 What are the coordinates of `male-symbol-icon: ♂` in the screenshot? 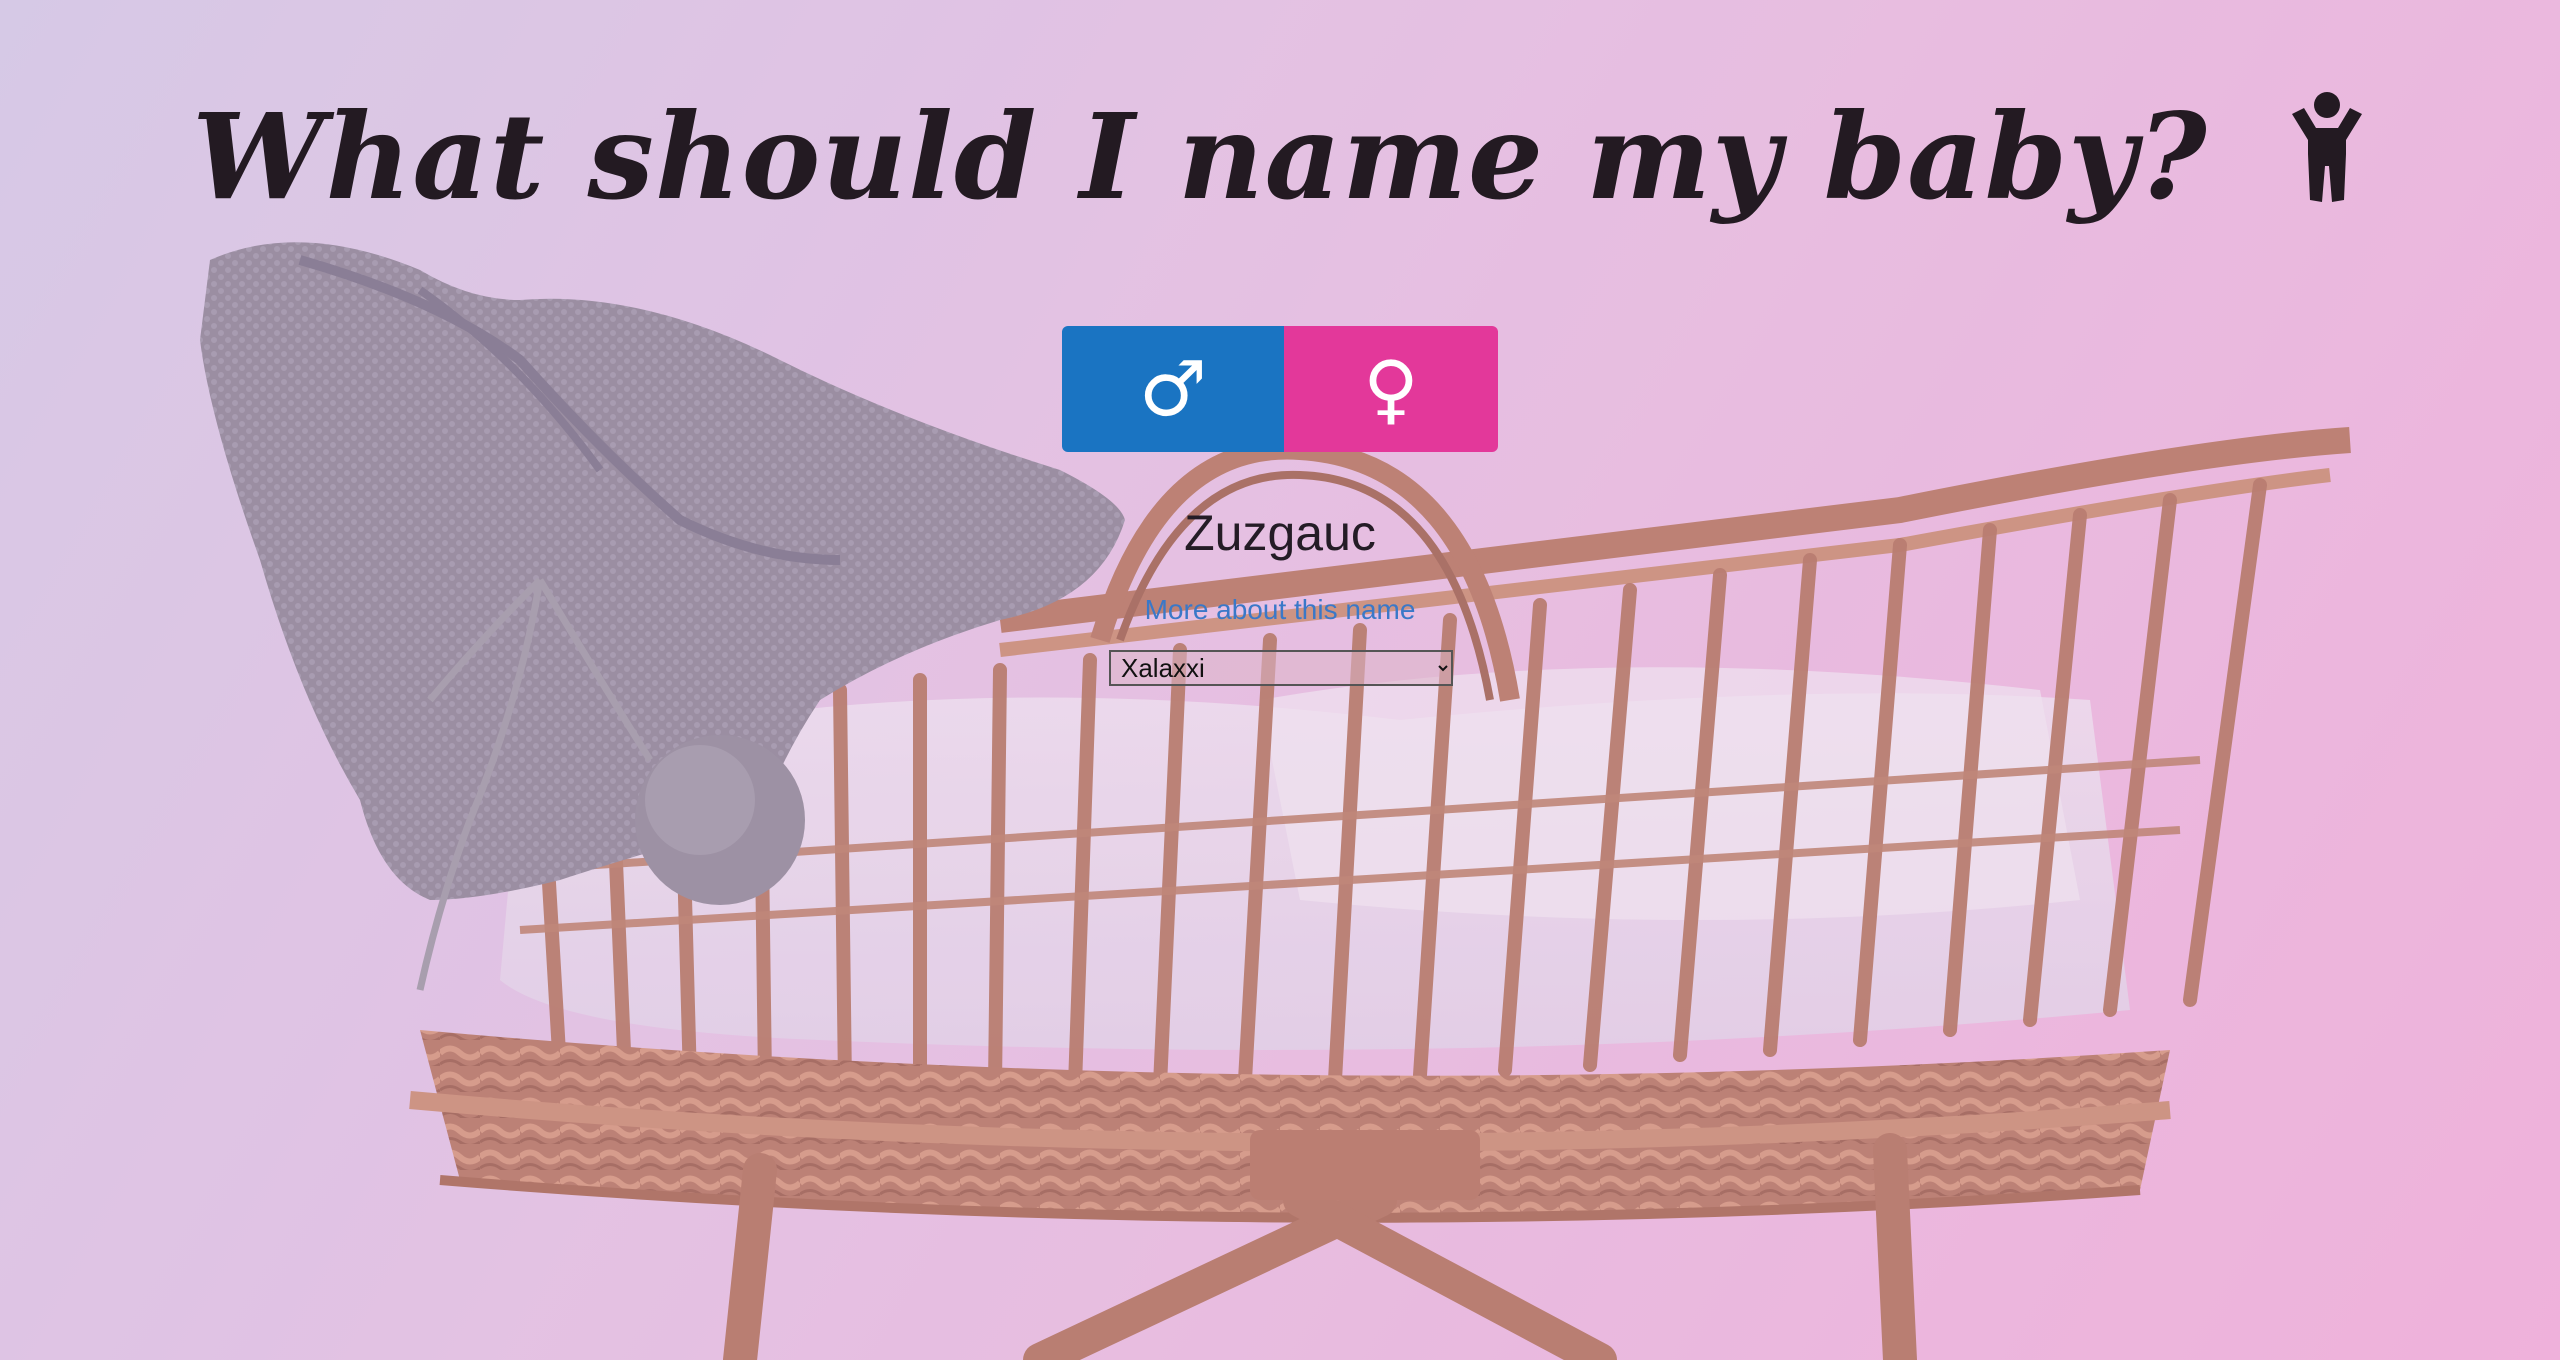 It's located at (1173, 388).